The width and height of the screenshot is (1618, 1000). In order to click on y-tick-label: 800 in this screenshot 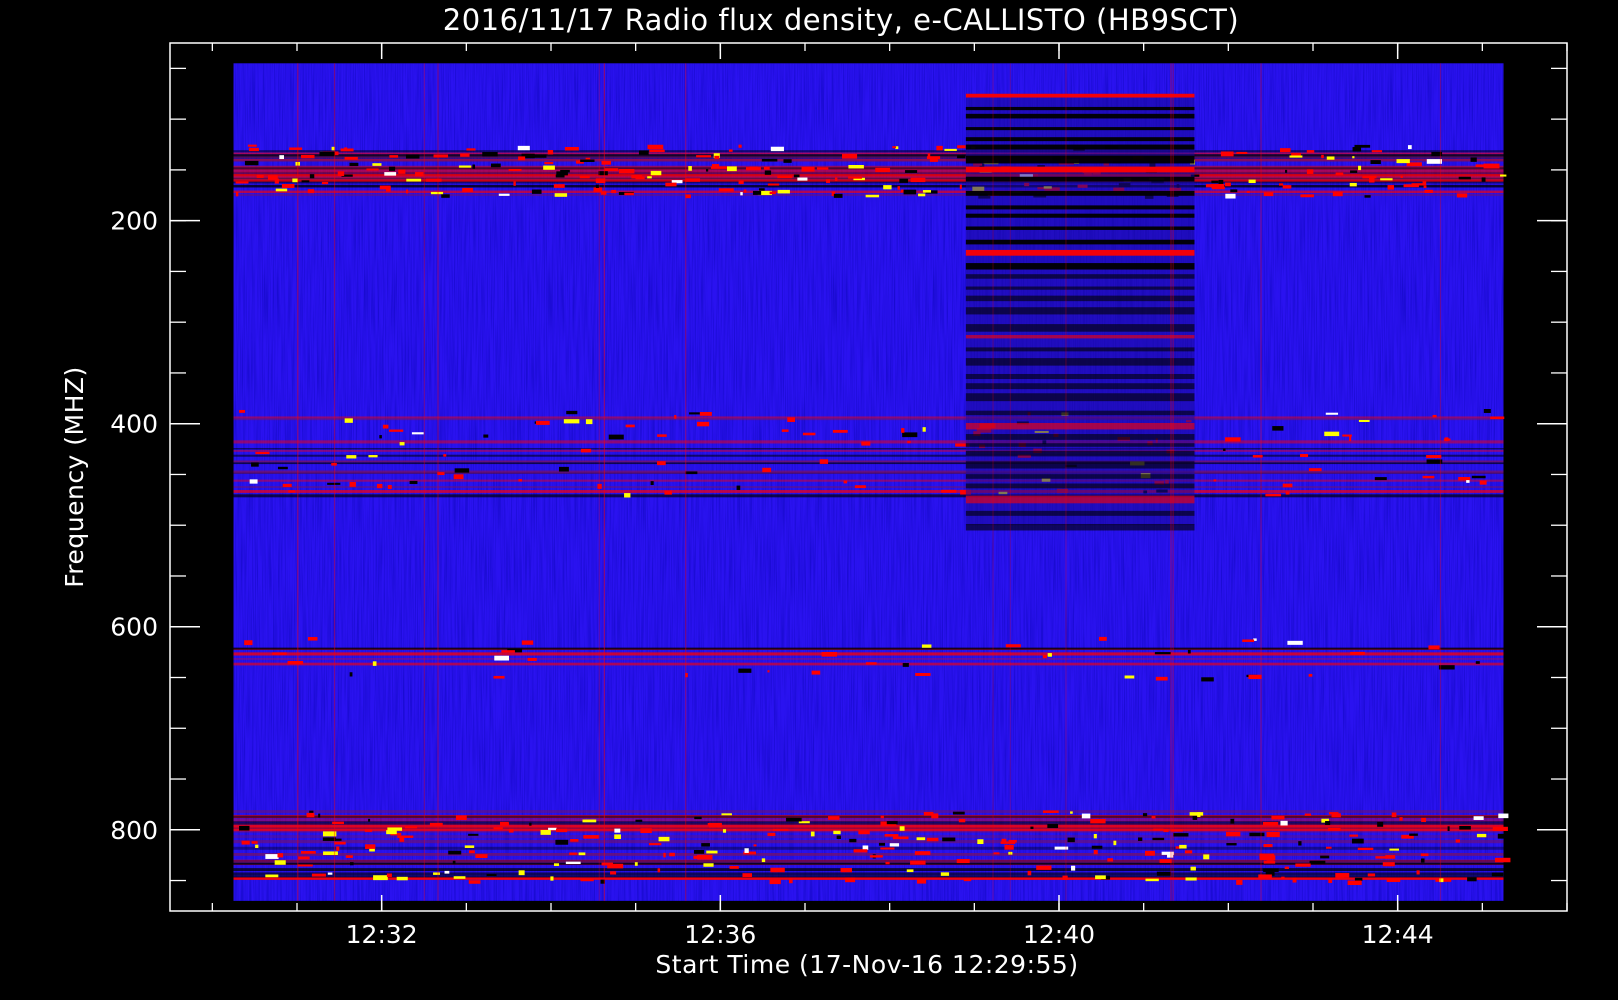, I will do `click(134, 830)`.